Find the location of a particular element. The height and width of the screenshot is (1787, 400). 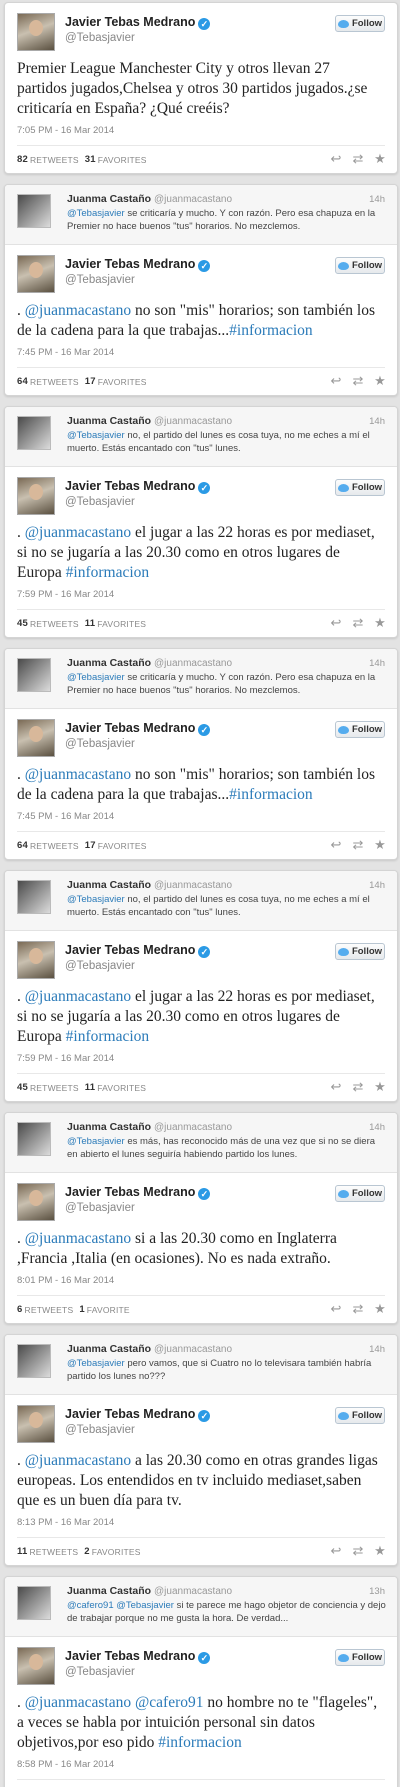

mention-link: @juanmacastano @cafero91 is located at coordinates (114, 1702).